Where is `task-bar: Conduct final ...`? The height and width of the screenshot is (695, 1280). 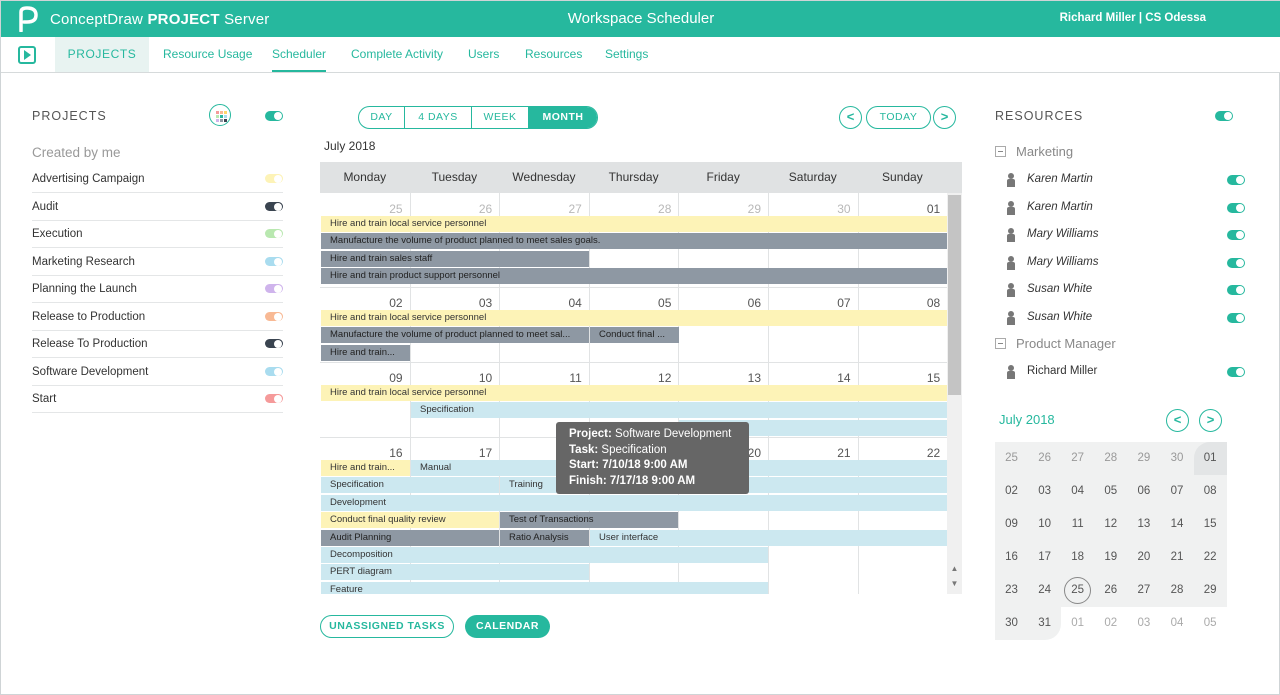 task-bar: Conduct final ... is located at coordinates (634, 335).